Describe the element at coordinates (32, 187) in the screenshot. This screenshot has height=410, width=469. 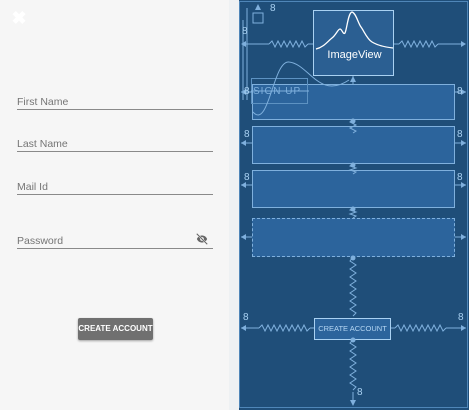
I see `mail-id-hint: Mail Id` at that location.